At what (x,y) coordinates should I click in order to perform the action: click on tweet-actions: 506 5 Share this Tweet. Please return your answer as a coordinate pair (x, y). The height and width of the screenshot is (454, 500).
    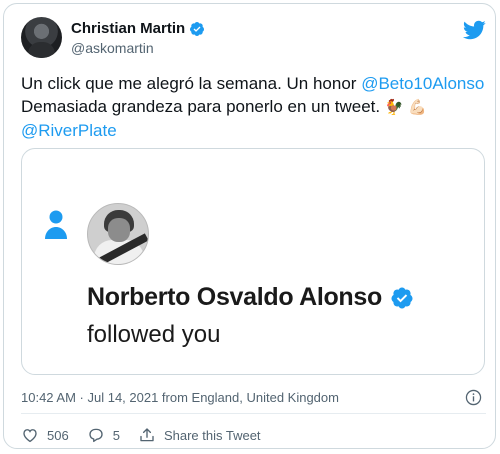
    Looking at the image, I should click on (150, 435).